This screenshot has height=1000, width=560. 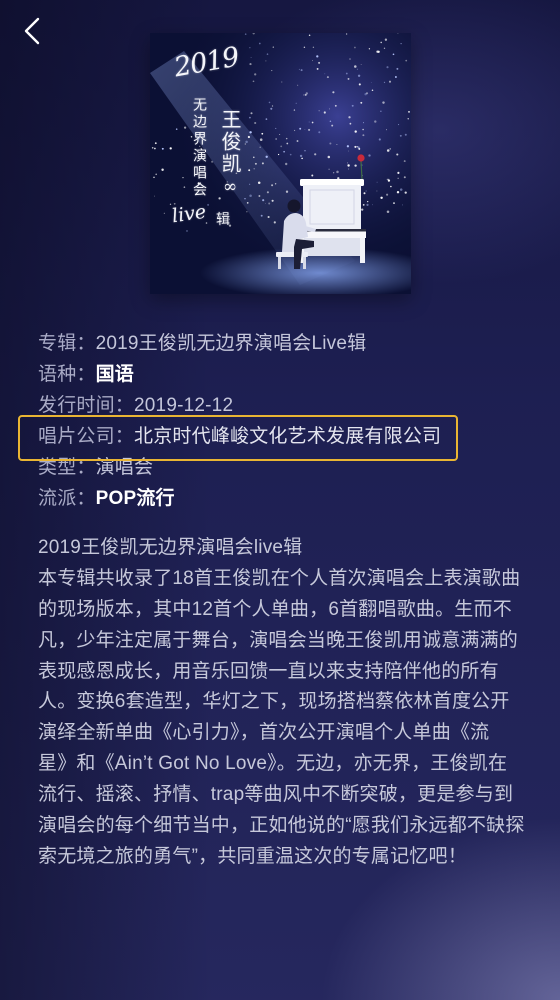 What do you see at coordinates (281, 826) in the screenshot?
I see `description-line: 演唱会的每个细节当中，正如他说的“愿我们永远都不缺探` at bounding box center [281, 826].